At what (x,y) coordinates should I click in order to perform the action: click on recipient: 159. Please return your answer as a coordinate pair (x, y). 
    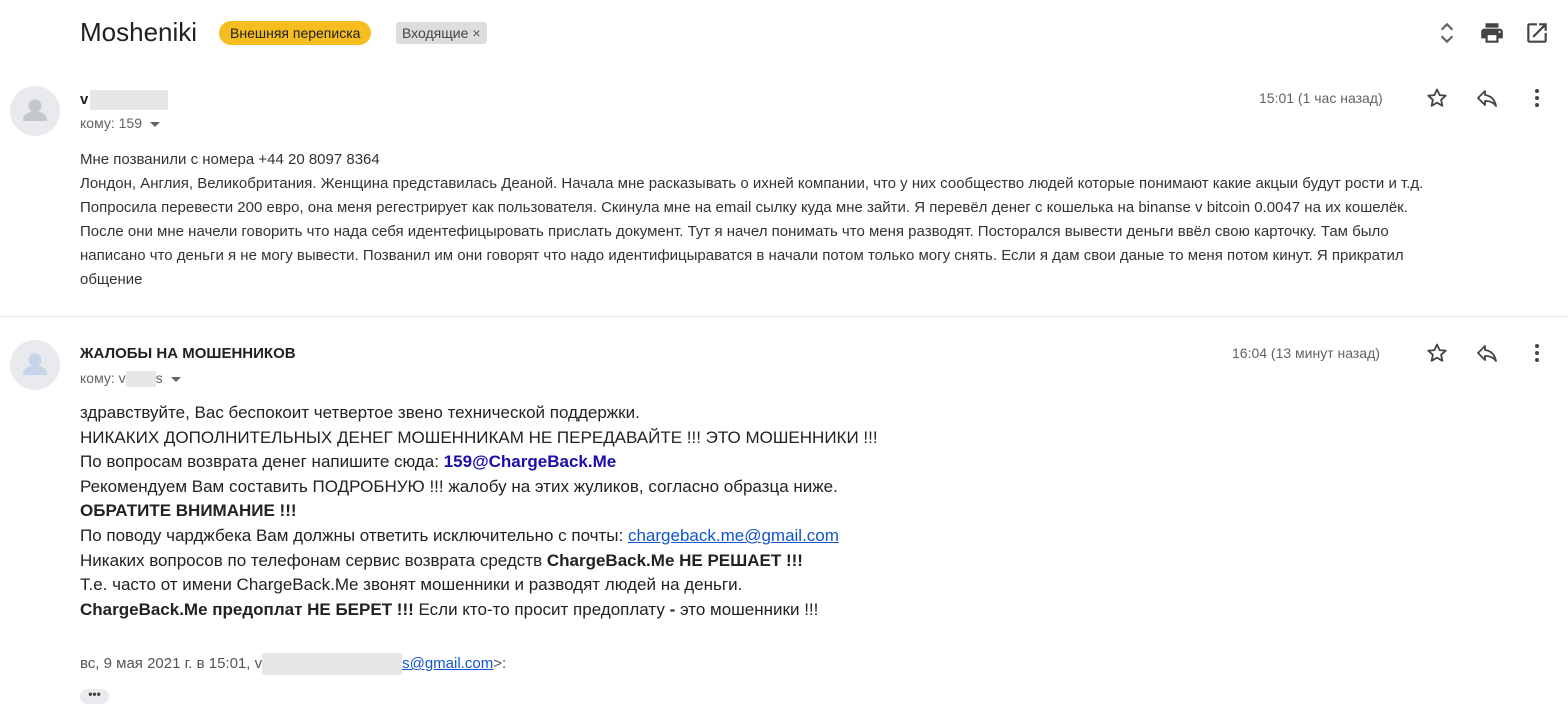
    Looking at the image, I should click on (130, 123).